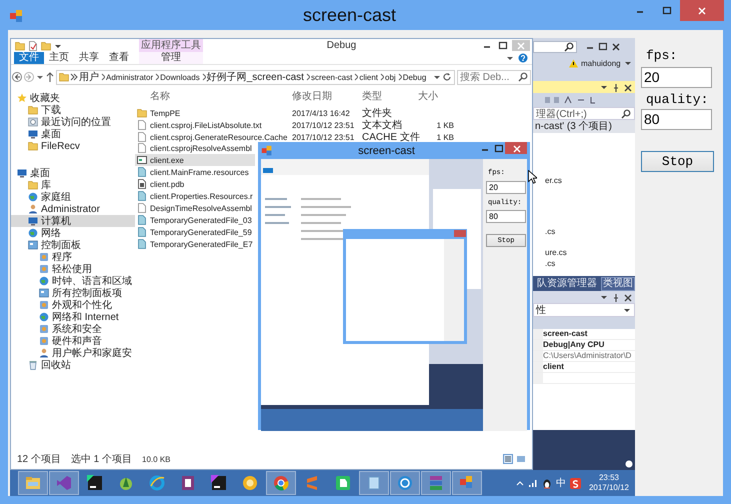  I want to click on nav-item: 收藏夹, so click(73, 98).